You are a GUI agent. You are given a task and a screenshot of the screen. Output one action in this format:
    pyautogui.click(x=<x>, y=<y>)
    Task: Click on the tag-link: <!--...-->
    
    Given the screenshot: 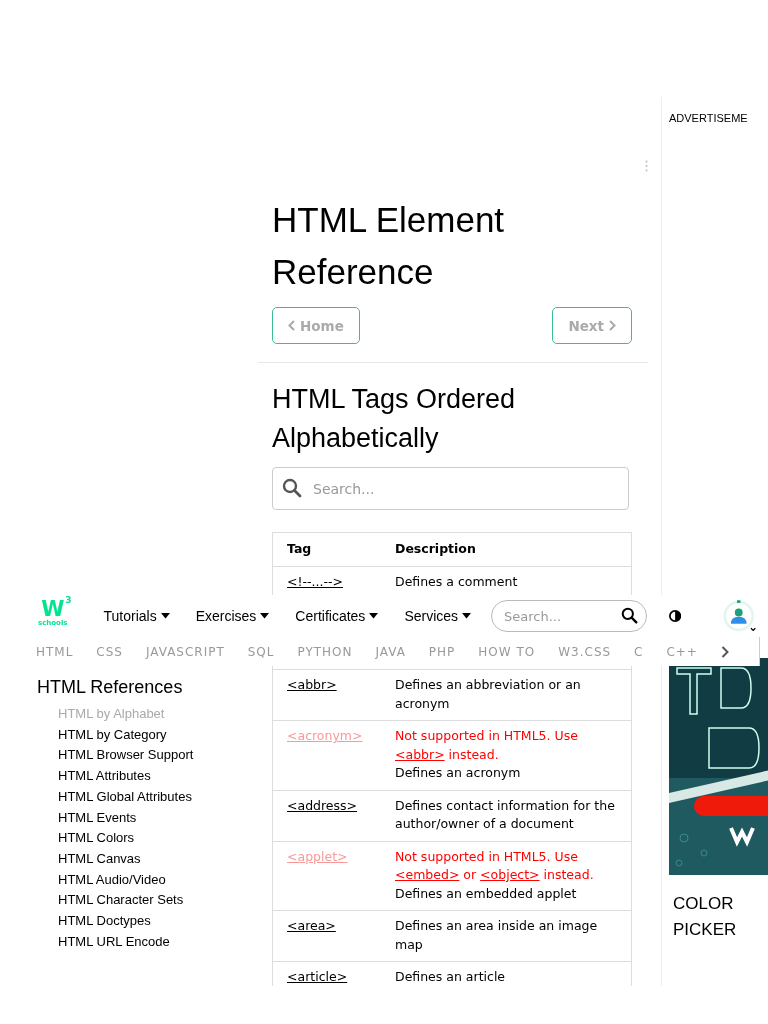 What is the action you would take?
    pyautogui.click(x=315, y=581)
    